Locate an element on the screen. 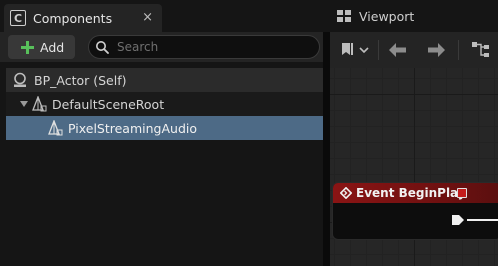 The image size is (498, 266). actor-self-icon is located at coordinates (20, 79).